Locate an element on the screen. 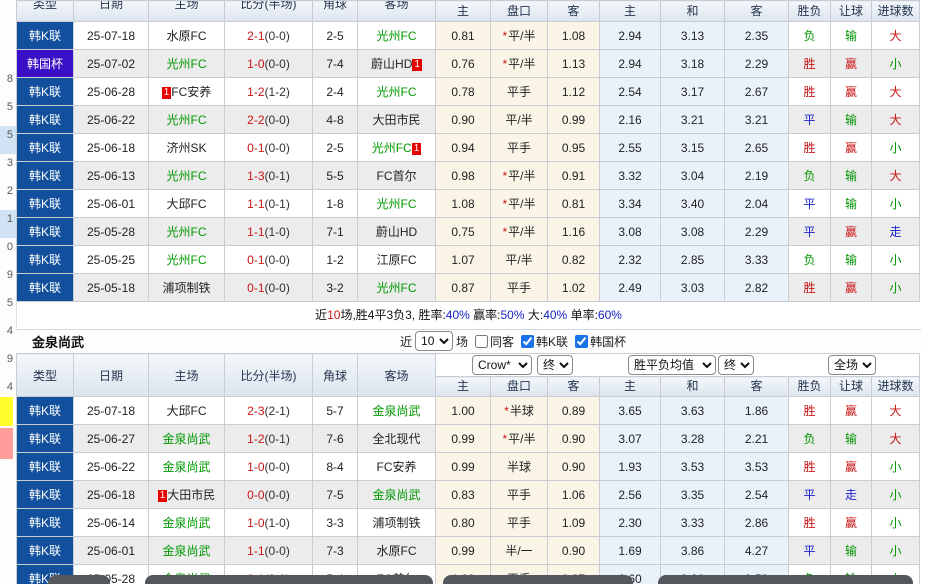  eu-away-odds: 3.33 is located at coordinates (756, 259).